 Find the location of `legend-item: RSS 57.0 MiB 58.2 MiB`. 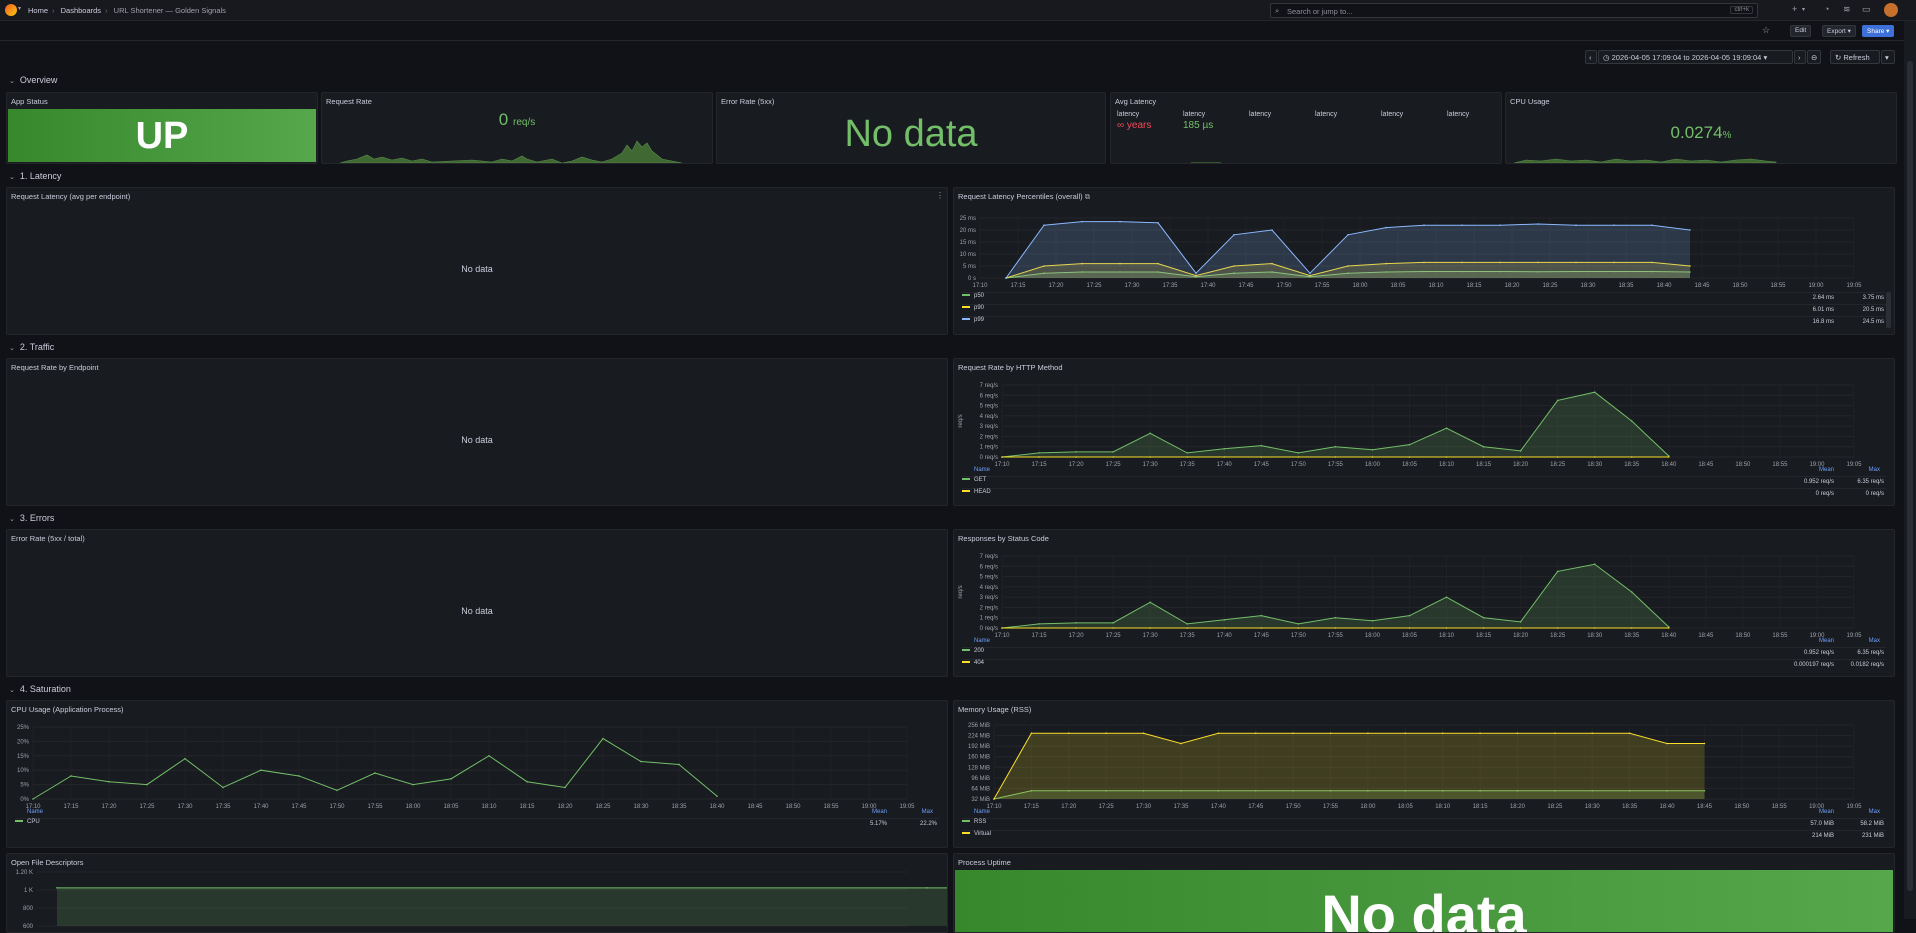

legend-item: RSS 57.0 MiB 58.2 MiB is located at coordinates (1424, 823).